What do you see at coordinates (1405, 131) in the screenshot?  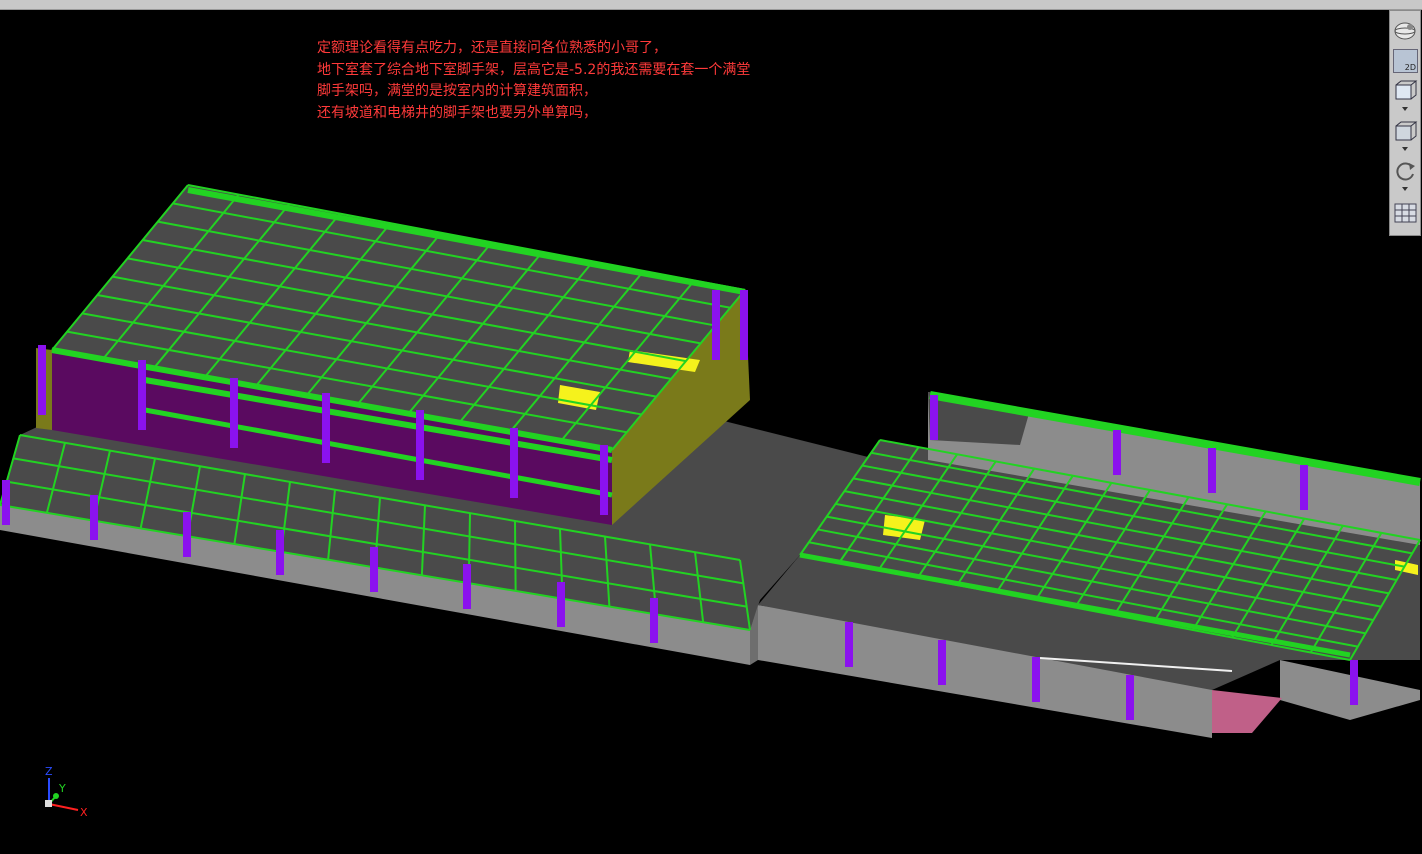 I see `box-wire-icon` at bounding box center [1405, 131].